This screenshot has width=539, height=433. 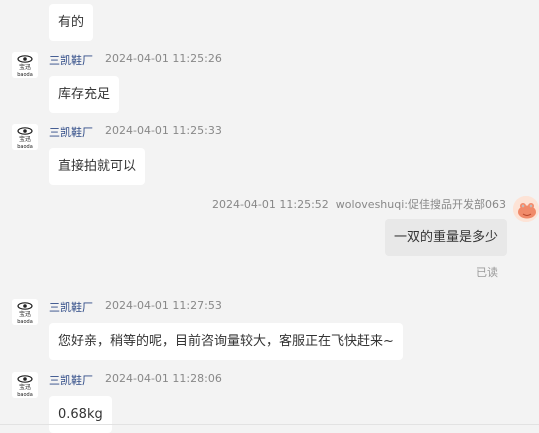 I want to click on user-avatar, so click(x=526, y=209).